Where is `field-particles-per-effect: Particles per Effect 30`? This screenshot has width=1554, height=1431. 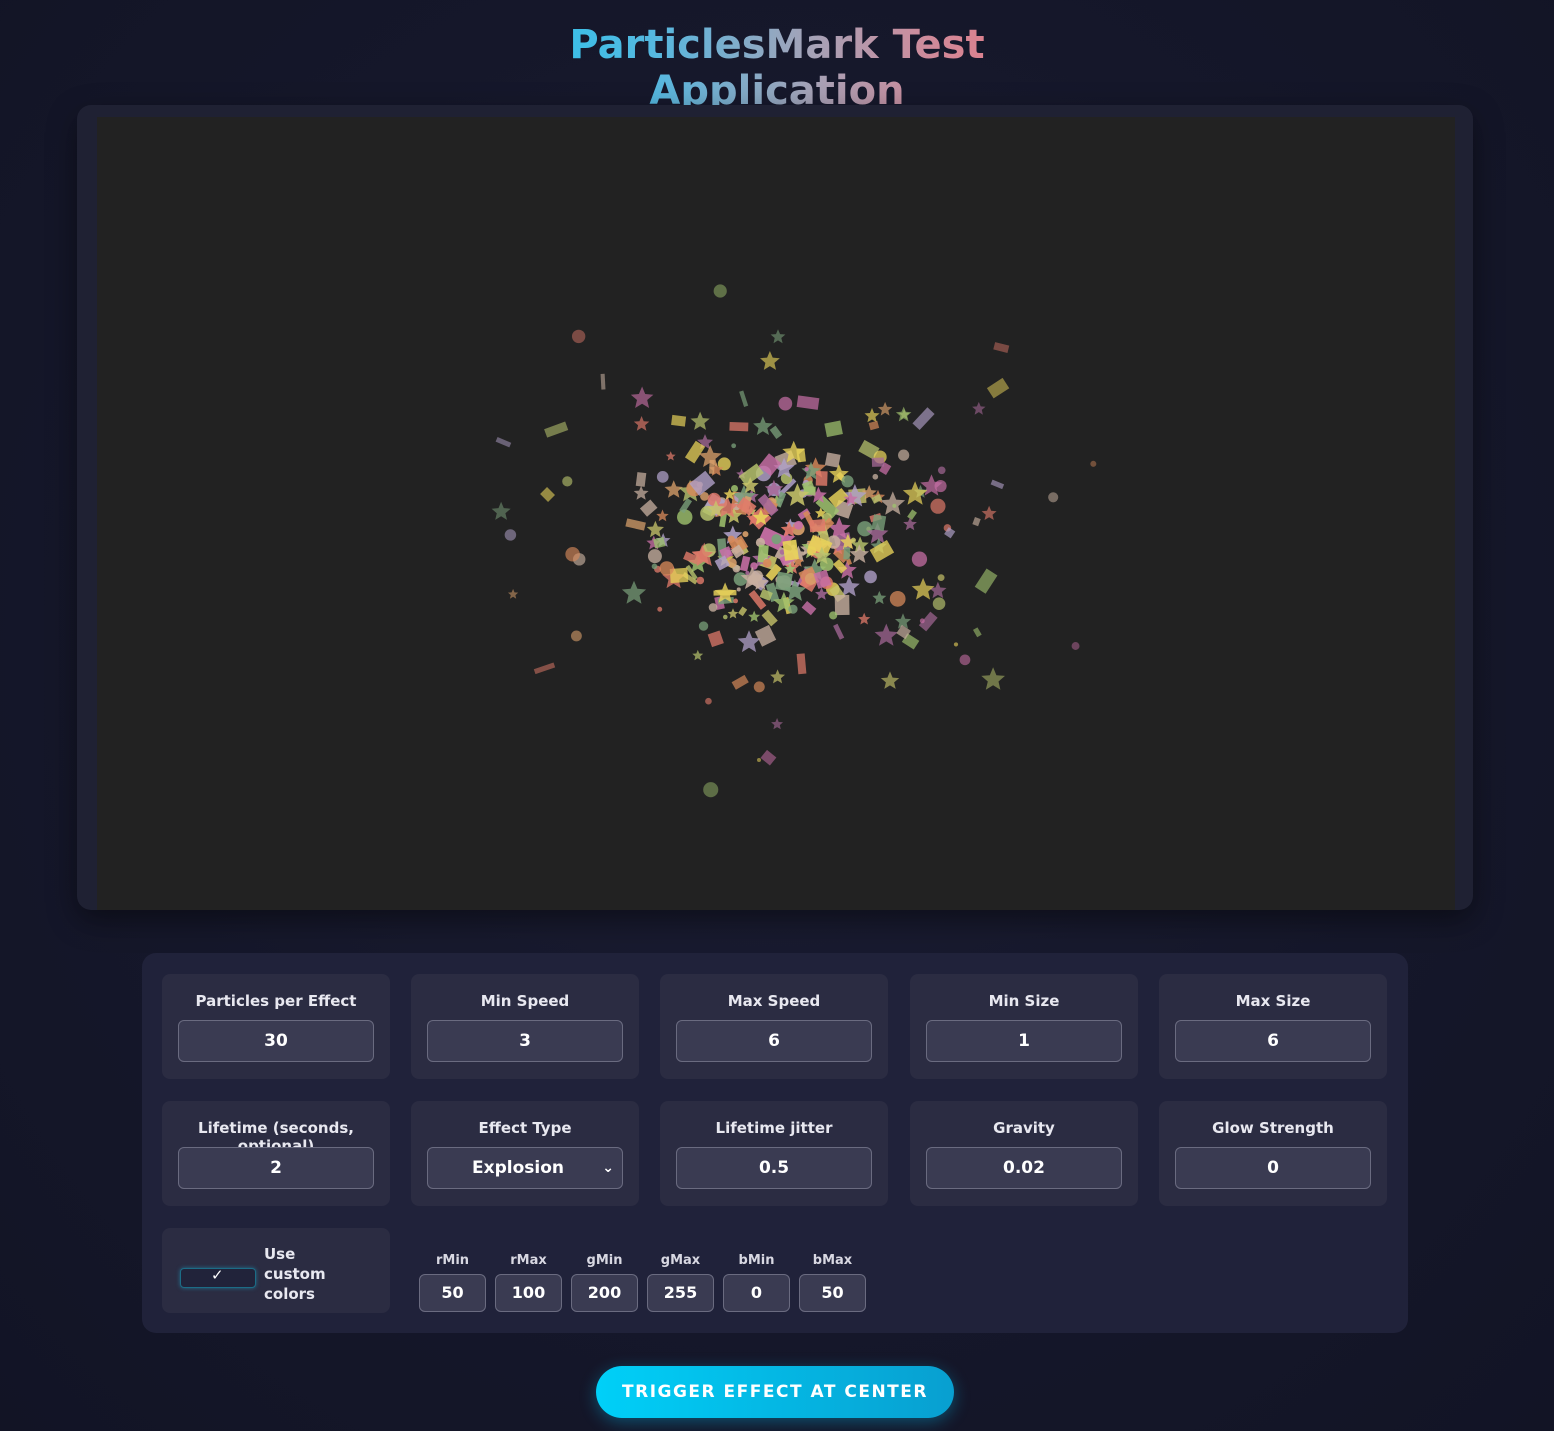
field-particles-per-effect: Particles per Effect 30 is located at coordinates (276, 1026).